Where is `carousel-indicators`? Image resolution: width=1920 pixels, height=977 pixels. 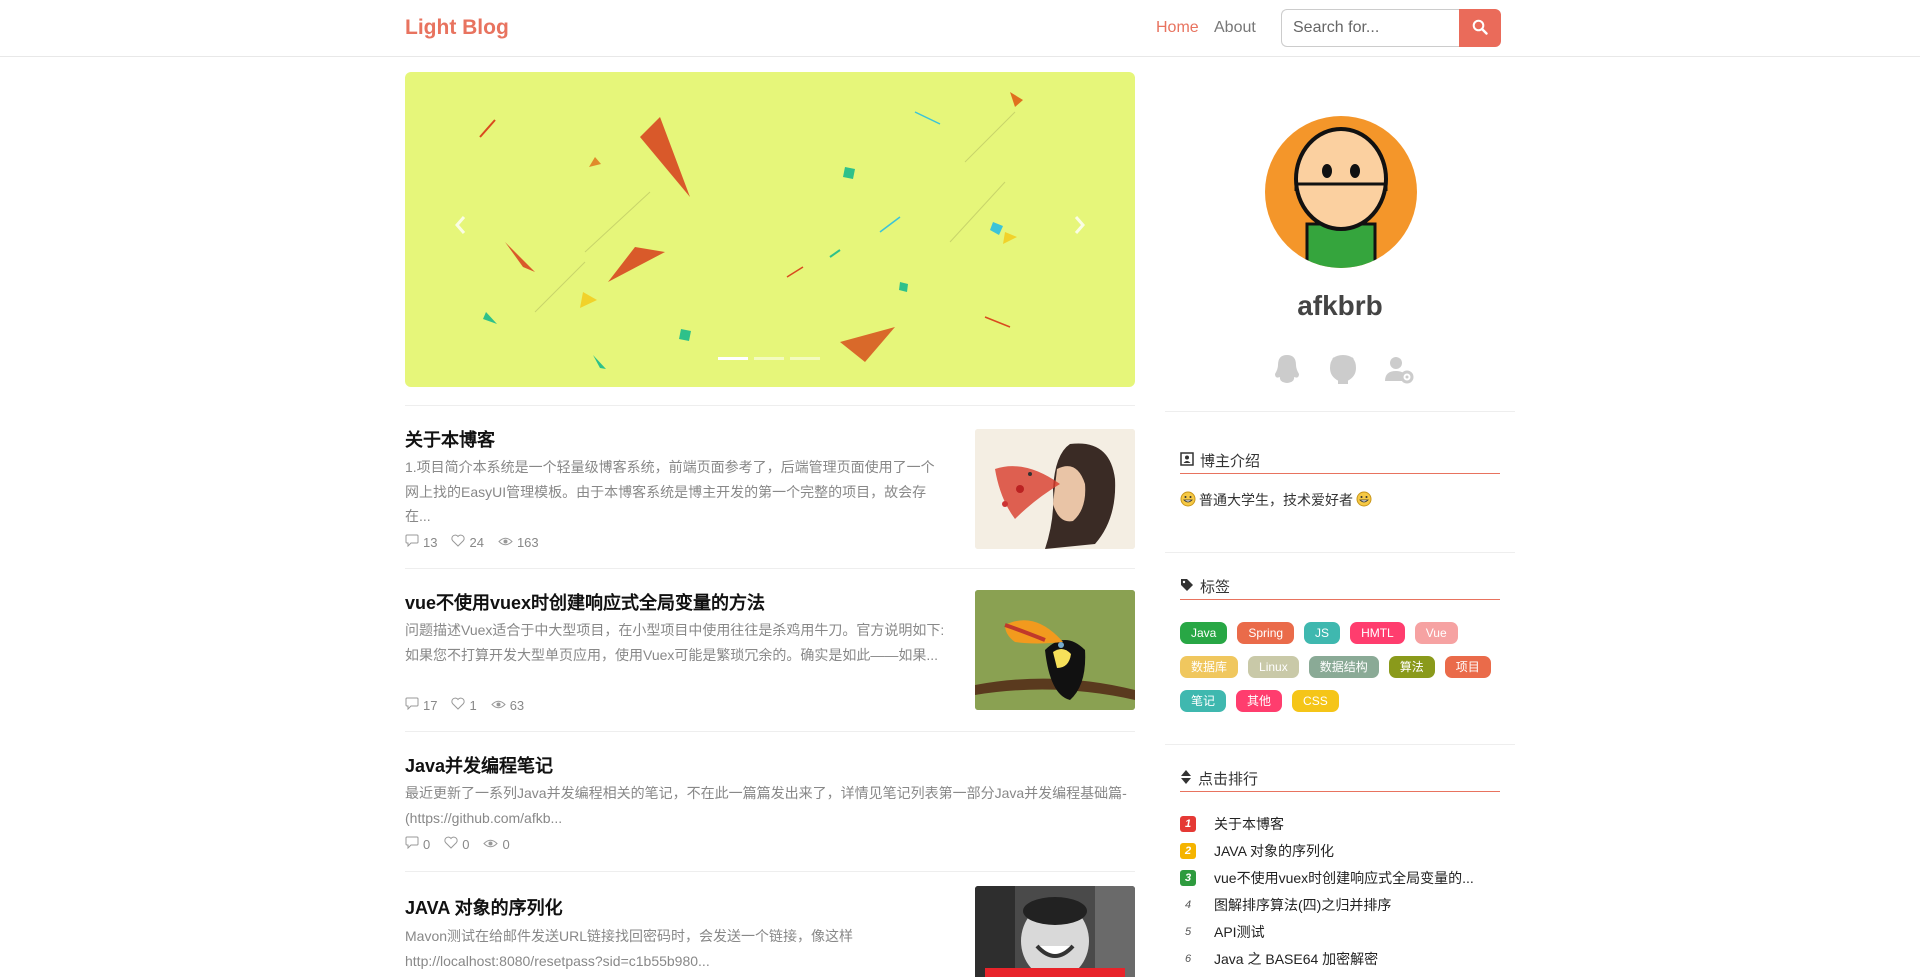 carousel-indicators is located at coordinates (769, 358).